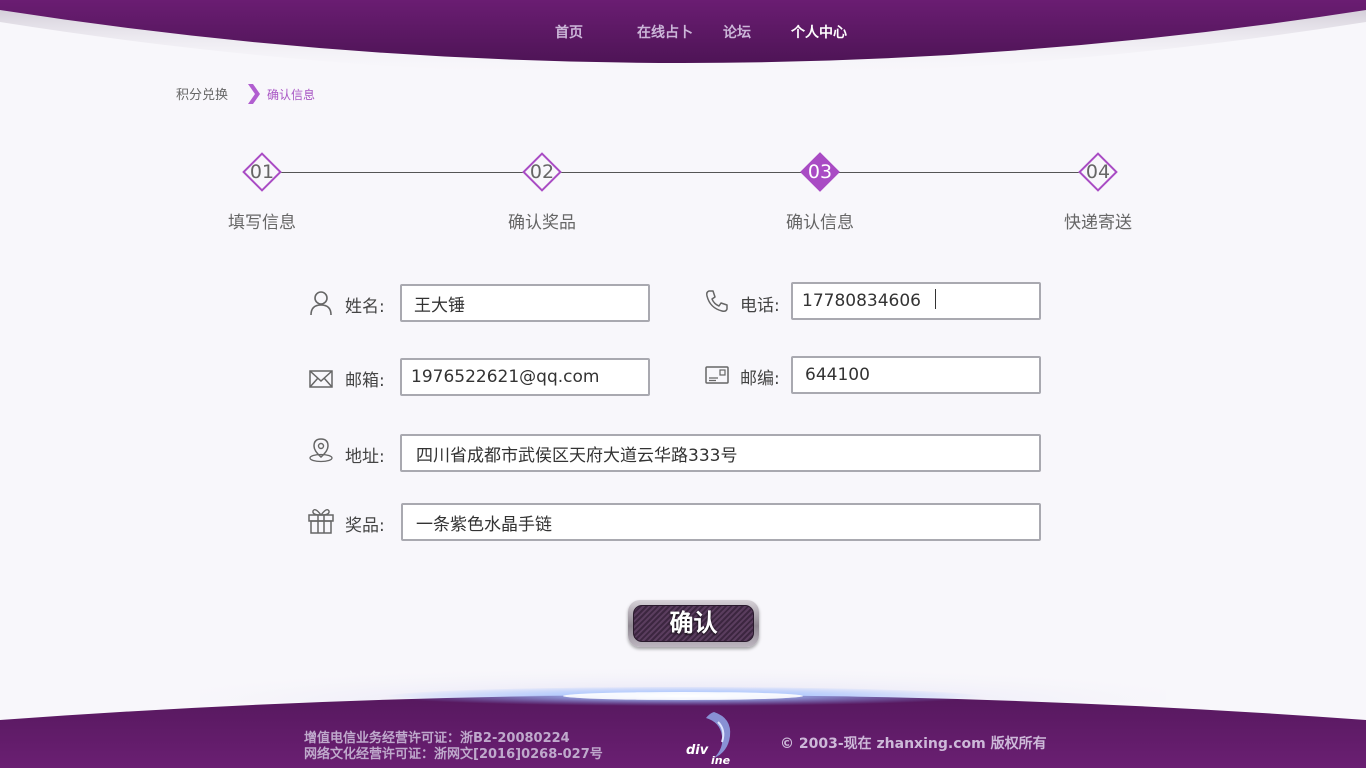  I want to click on footer-license-culture: 网络文化经营许可证：浙网文[2016]0268-027号, so click(453, 754).